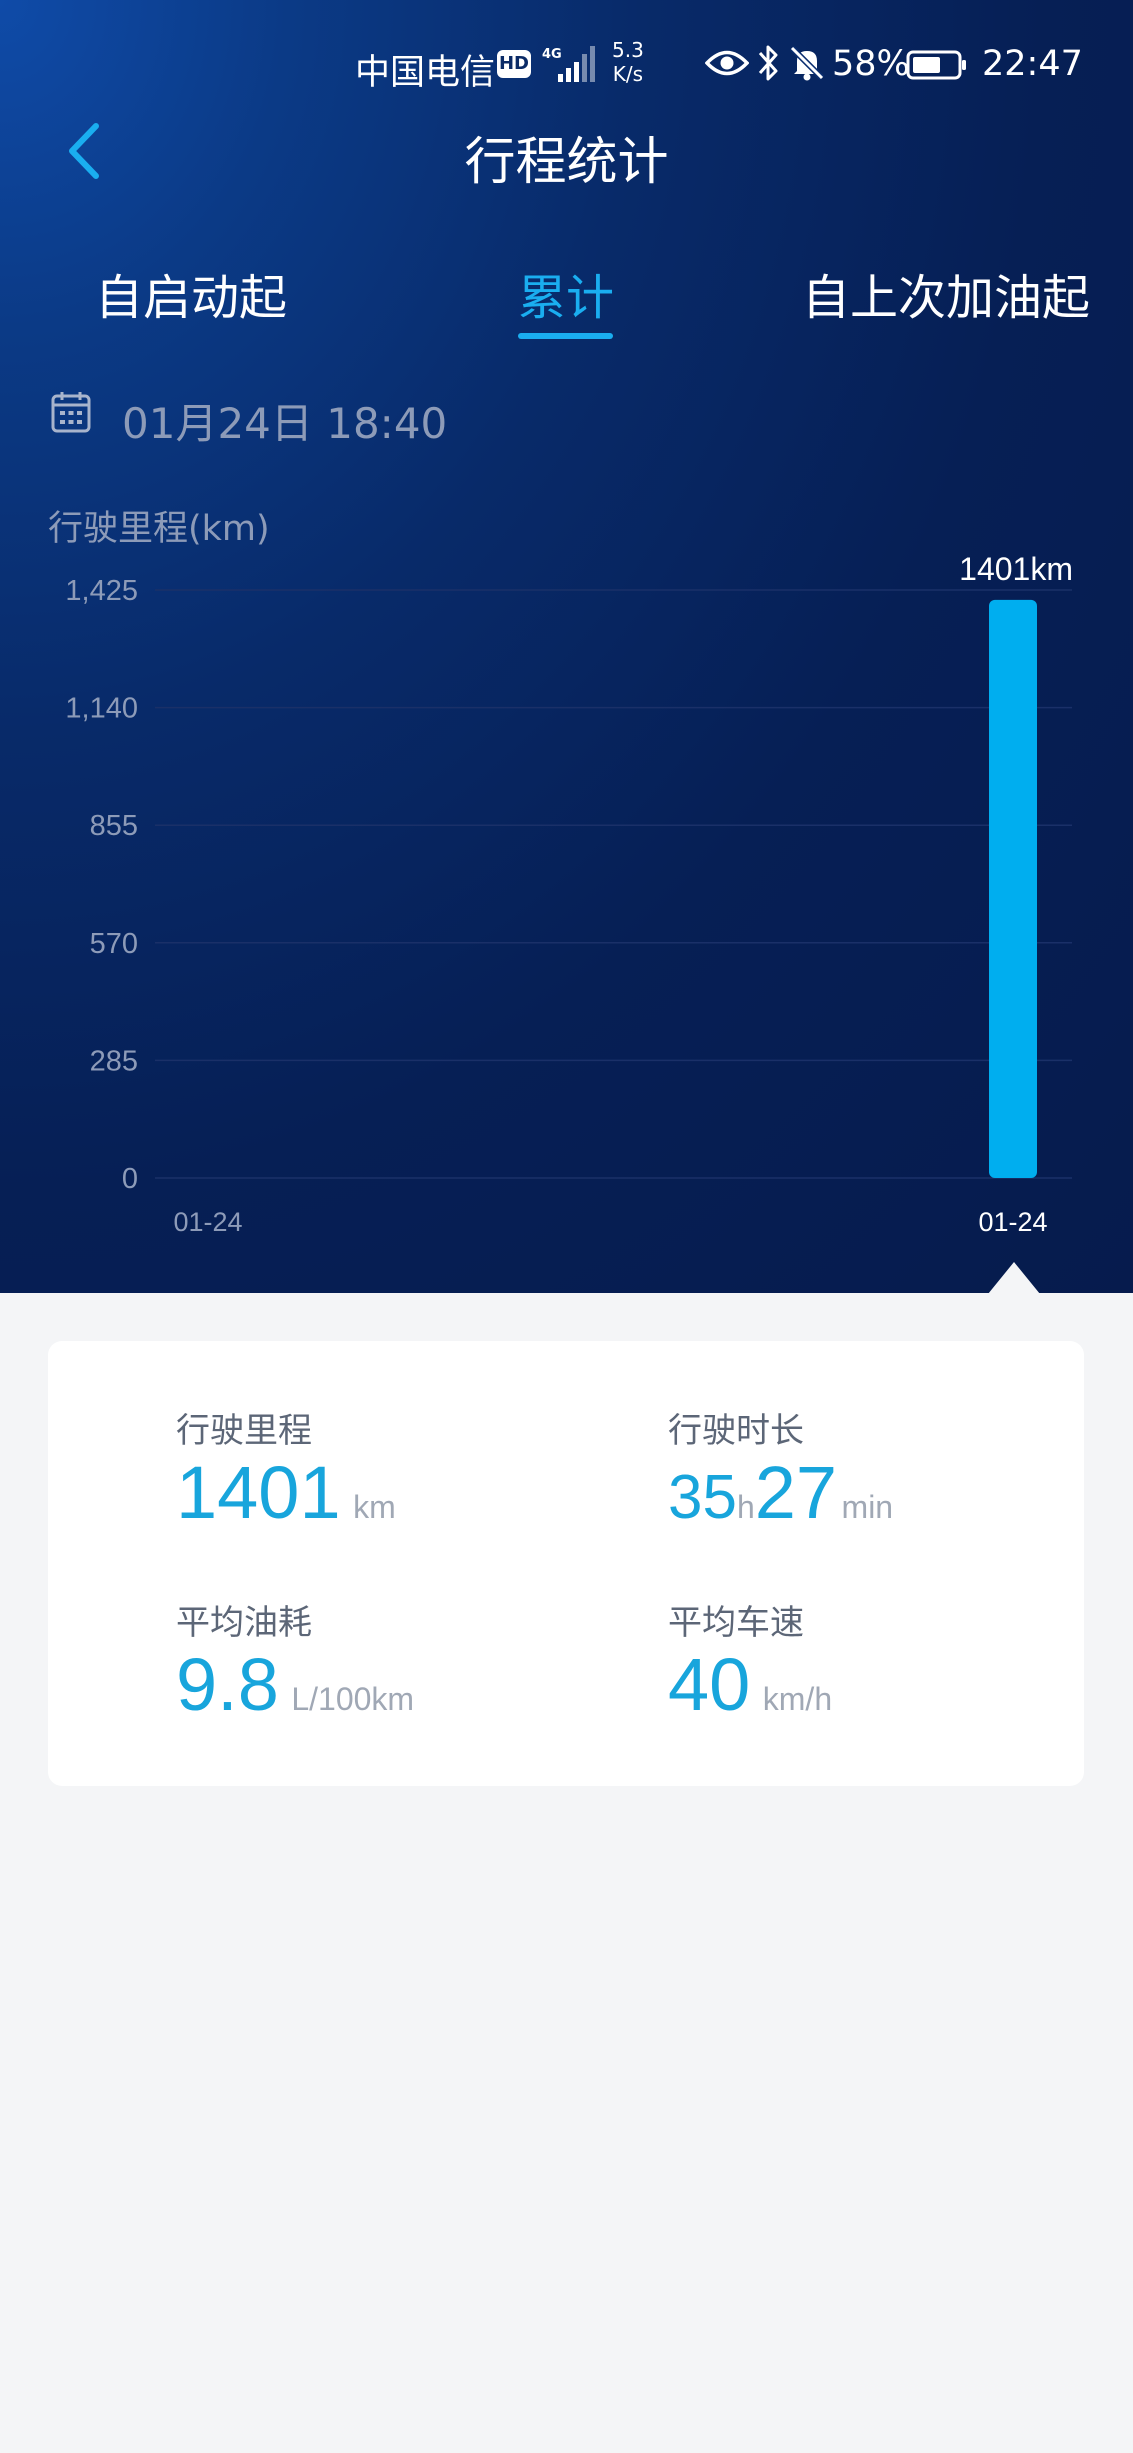 The image size is (1133, 2453). Describe the element at coordinates (374, 1507) in the screenshot. I see `mileage-unit: km` at that location.